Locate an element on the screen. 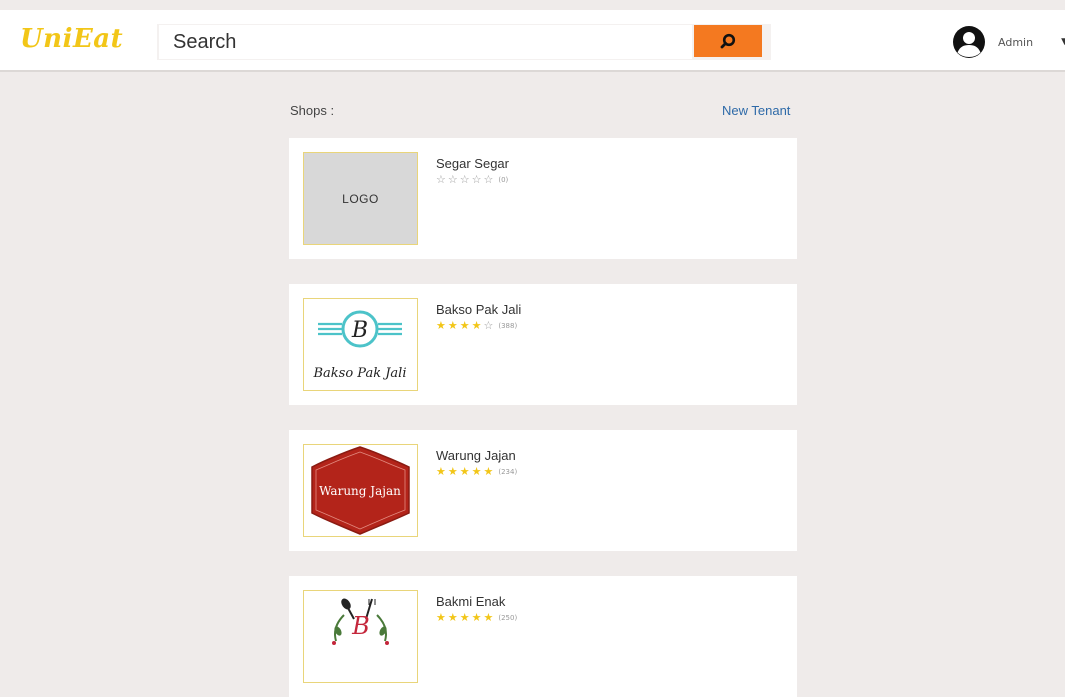 The width and height of the screenshot is (1065, 697). search-icon is located at coordinates (728, 41).